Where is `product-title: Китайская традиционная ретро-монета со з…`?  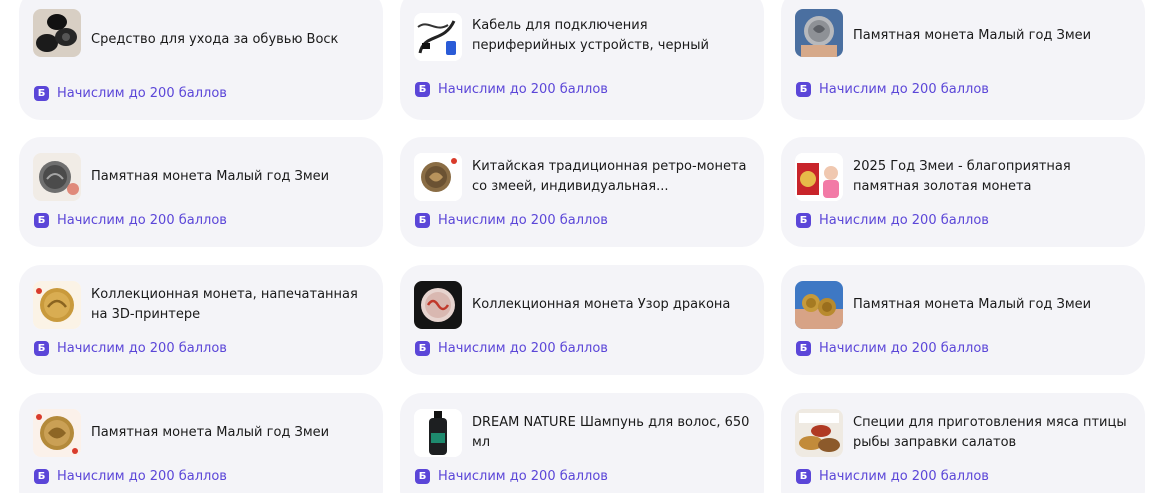
product-title: Китайская традиционная ретро-монета со з… is located at coordinates (609, 176).